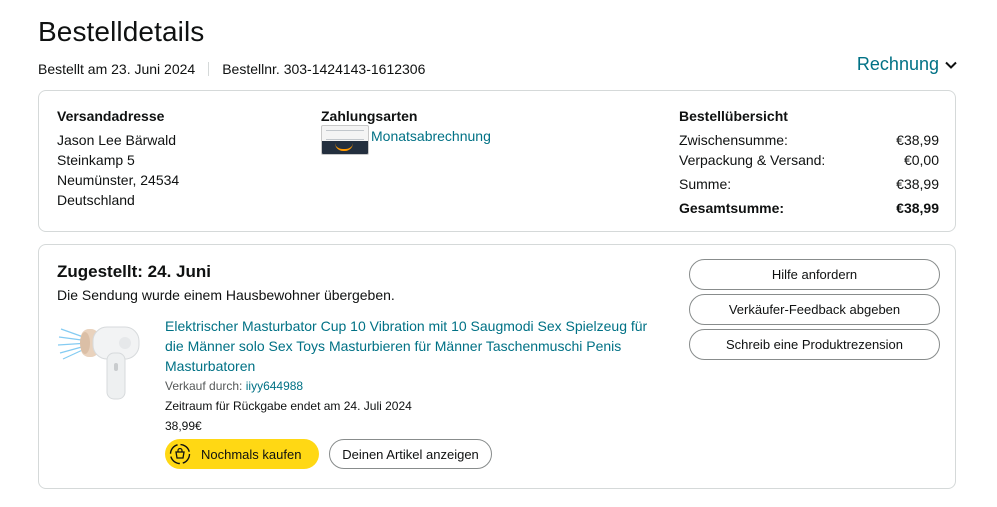 This screenshot has height=507, width=997. What do you see at coordinates (96, 160) in the screenshot?
I see `address-street: Steinkamp 5` at bounding box center [96, 160].